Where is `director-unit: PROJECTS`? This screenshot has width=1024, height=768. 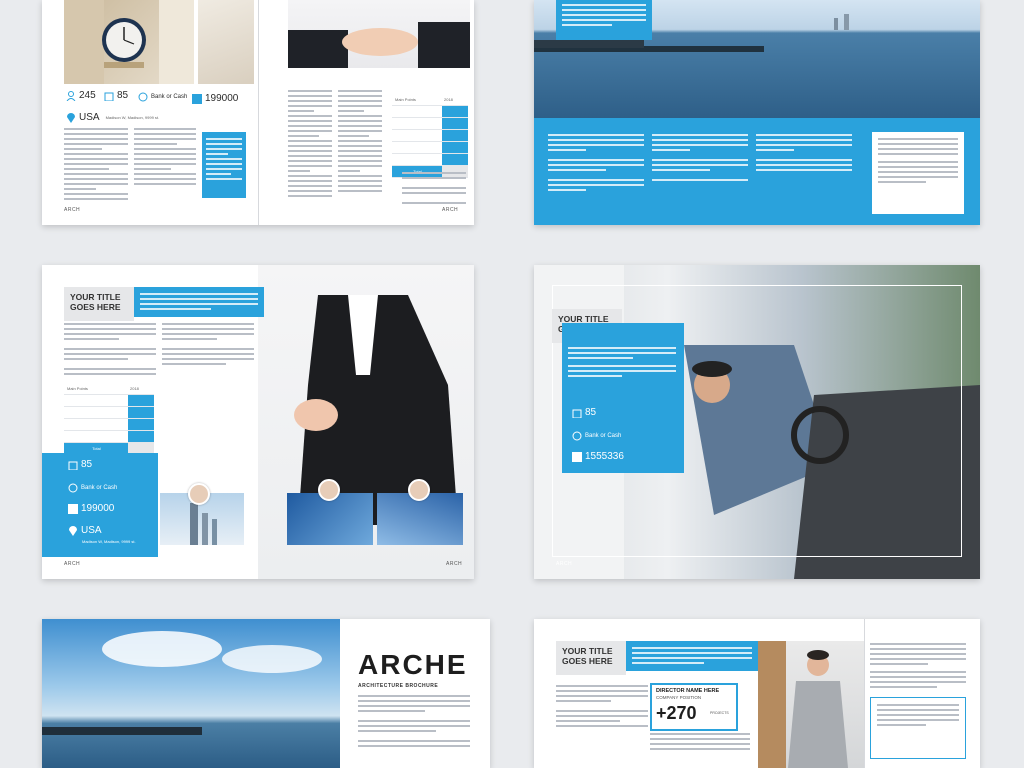
director-unit: PROJECTS is located at coordinates (719, 713).